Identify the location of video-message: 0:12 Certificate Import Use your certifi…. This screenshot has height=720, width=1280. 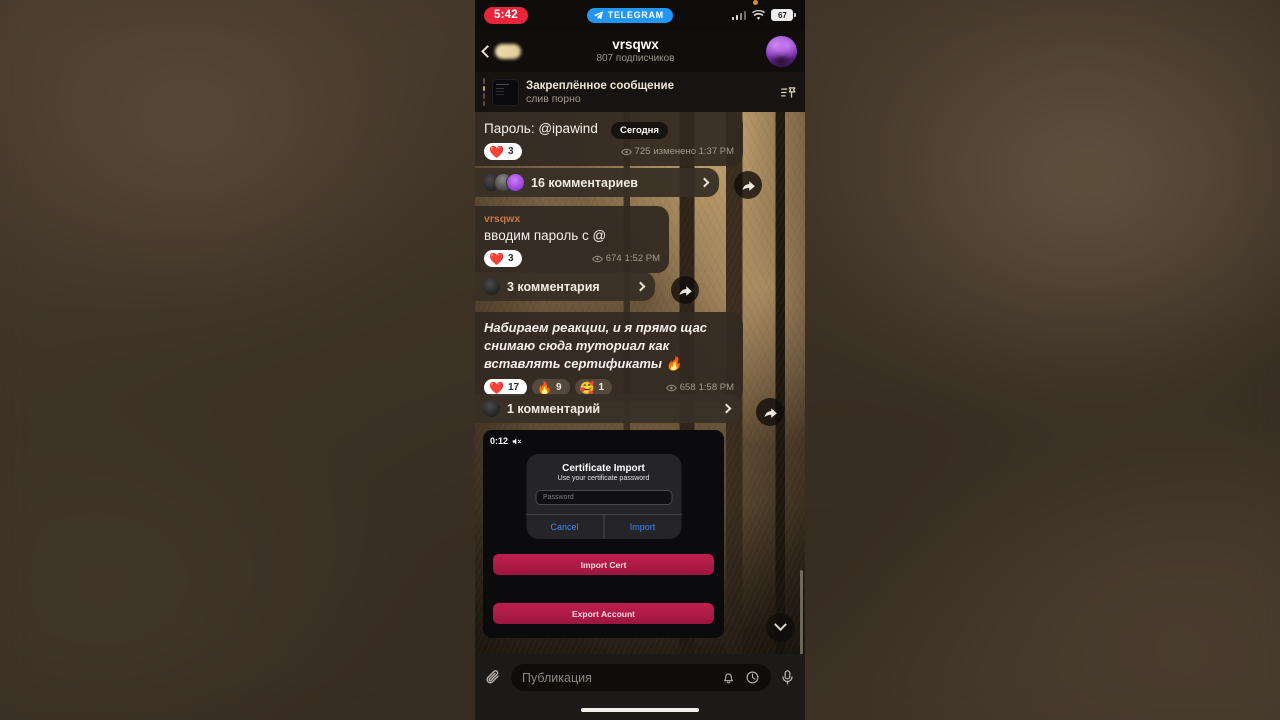
(603, 534).